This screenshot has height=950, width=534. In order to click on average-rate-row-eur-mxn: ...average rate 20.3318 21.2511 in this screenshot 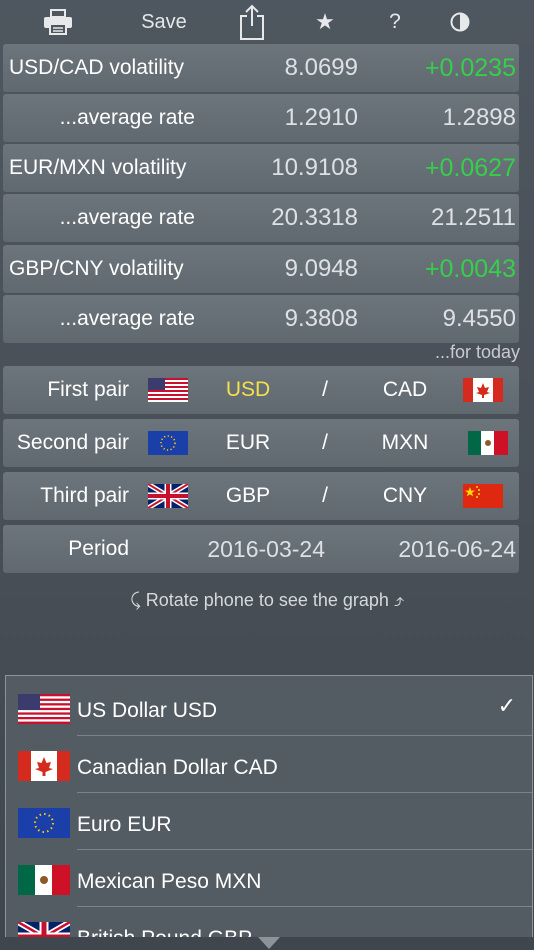, I will do `click(261, 218)`.